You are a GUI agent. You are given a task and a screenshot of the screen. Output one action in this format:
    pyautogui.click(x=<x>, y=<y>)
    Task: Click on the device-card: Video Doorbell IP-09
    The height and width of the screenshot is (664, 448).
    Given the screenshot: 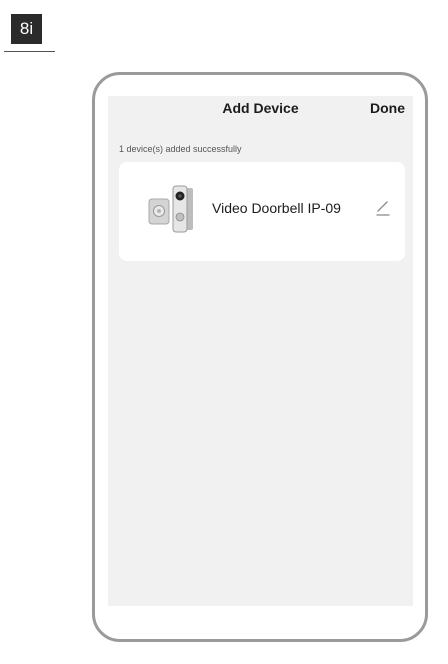 What is the action you would take?
    pyautogui.click(x=262, y=211)
    